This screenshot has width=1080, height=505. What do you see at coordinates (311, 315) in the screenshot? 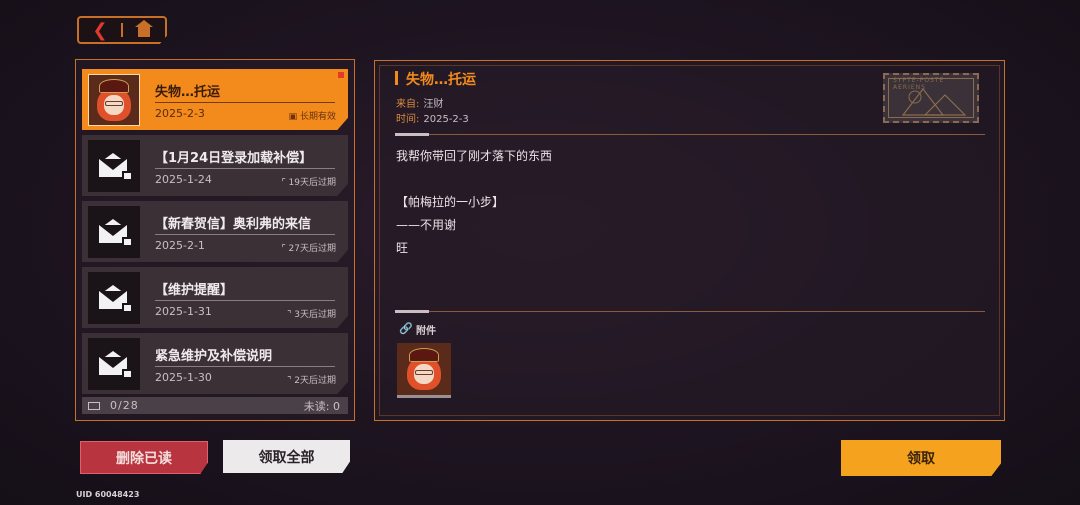
I see `mail-expire: ⌝ 3天后过期` at bounding box center [311, 315].